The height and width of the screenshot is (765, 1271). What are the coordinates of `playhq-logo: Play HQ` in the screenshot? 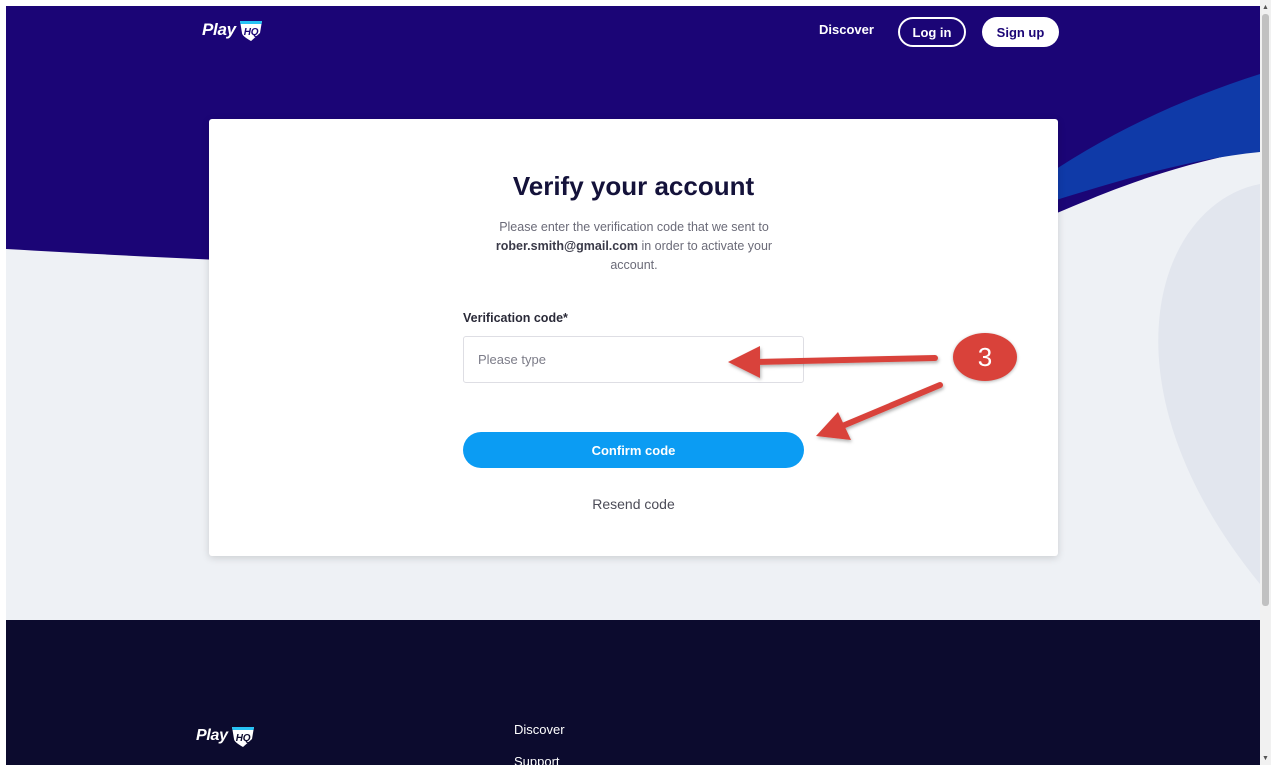 It's located at (233, 30).